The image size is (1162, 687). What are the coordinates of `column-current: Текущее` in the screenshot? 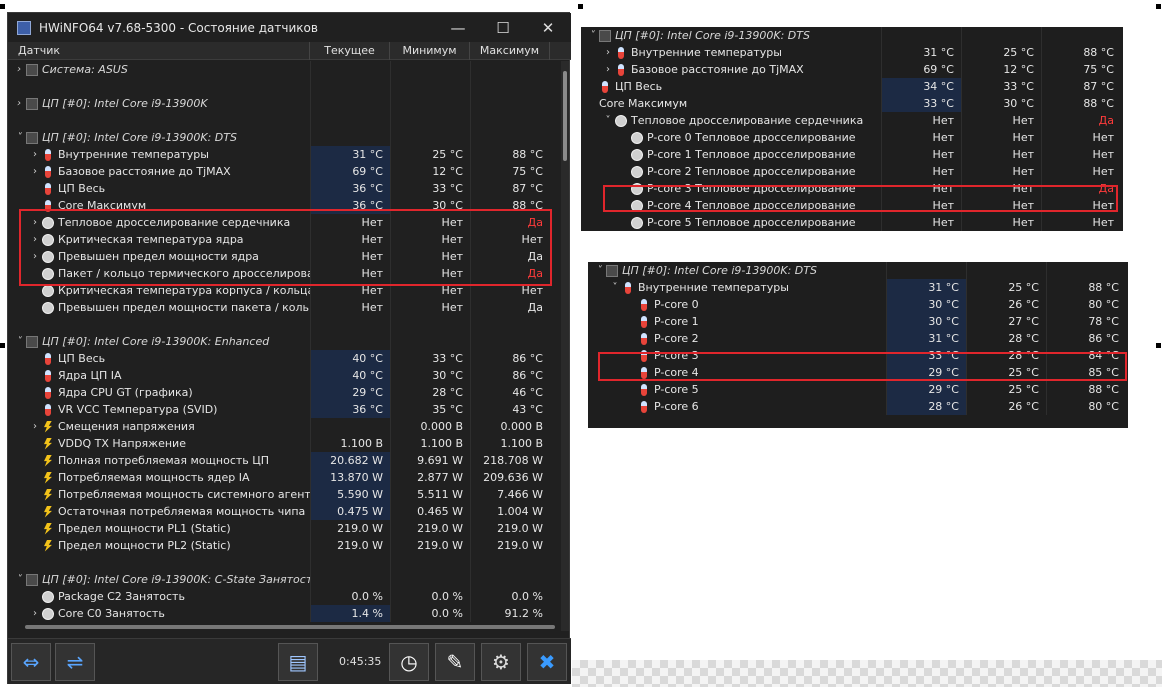 It's located at (350, 51).